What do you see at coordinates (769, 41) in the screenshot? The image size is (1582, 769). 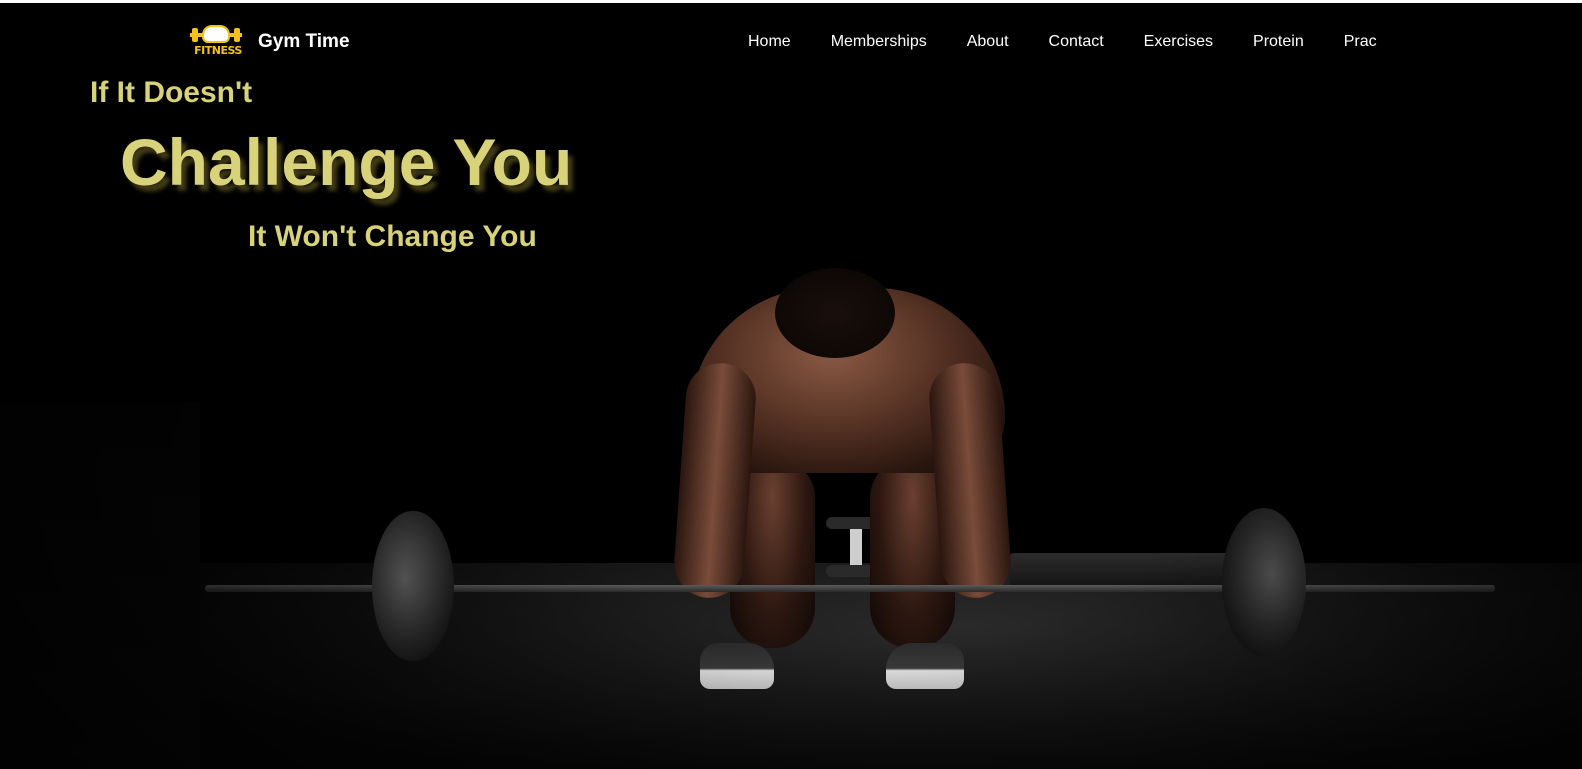 I see `nav-link-home: Home` at bounding box center [769, 41].